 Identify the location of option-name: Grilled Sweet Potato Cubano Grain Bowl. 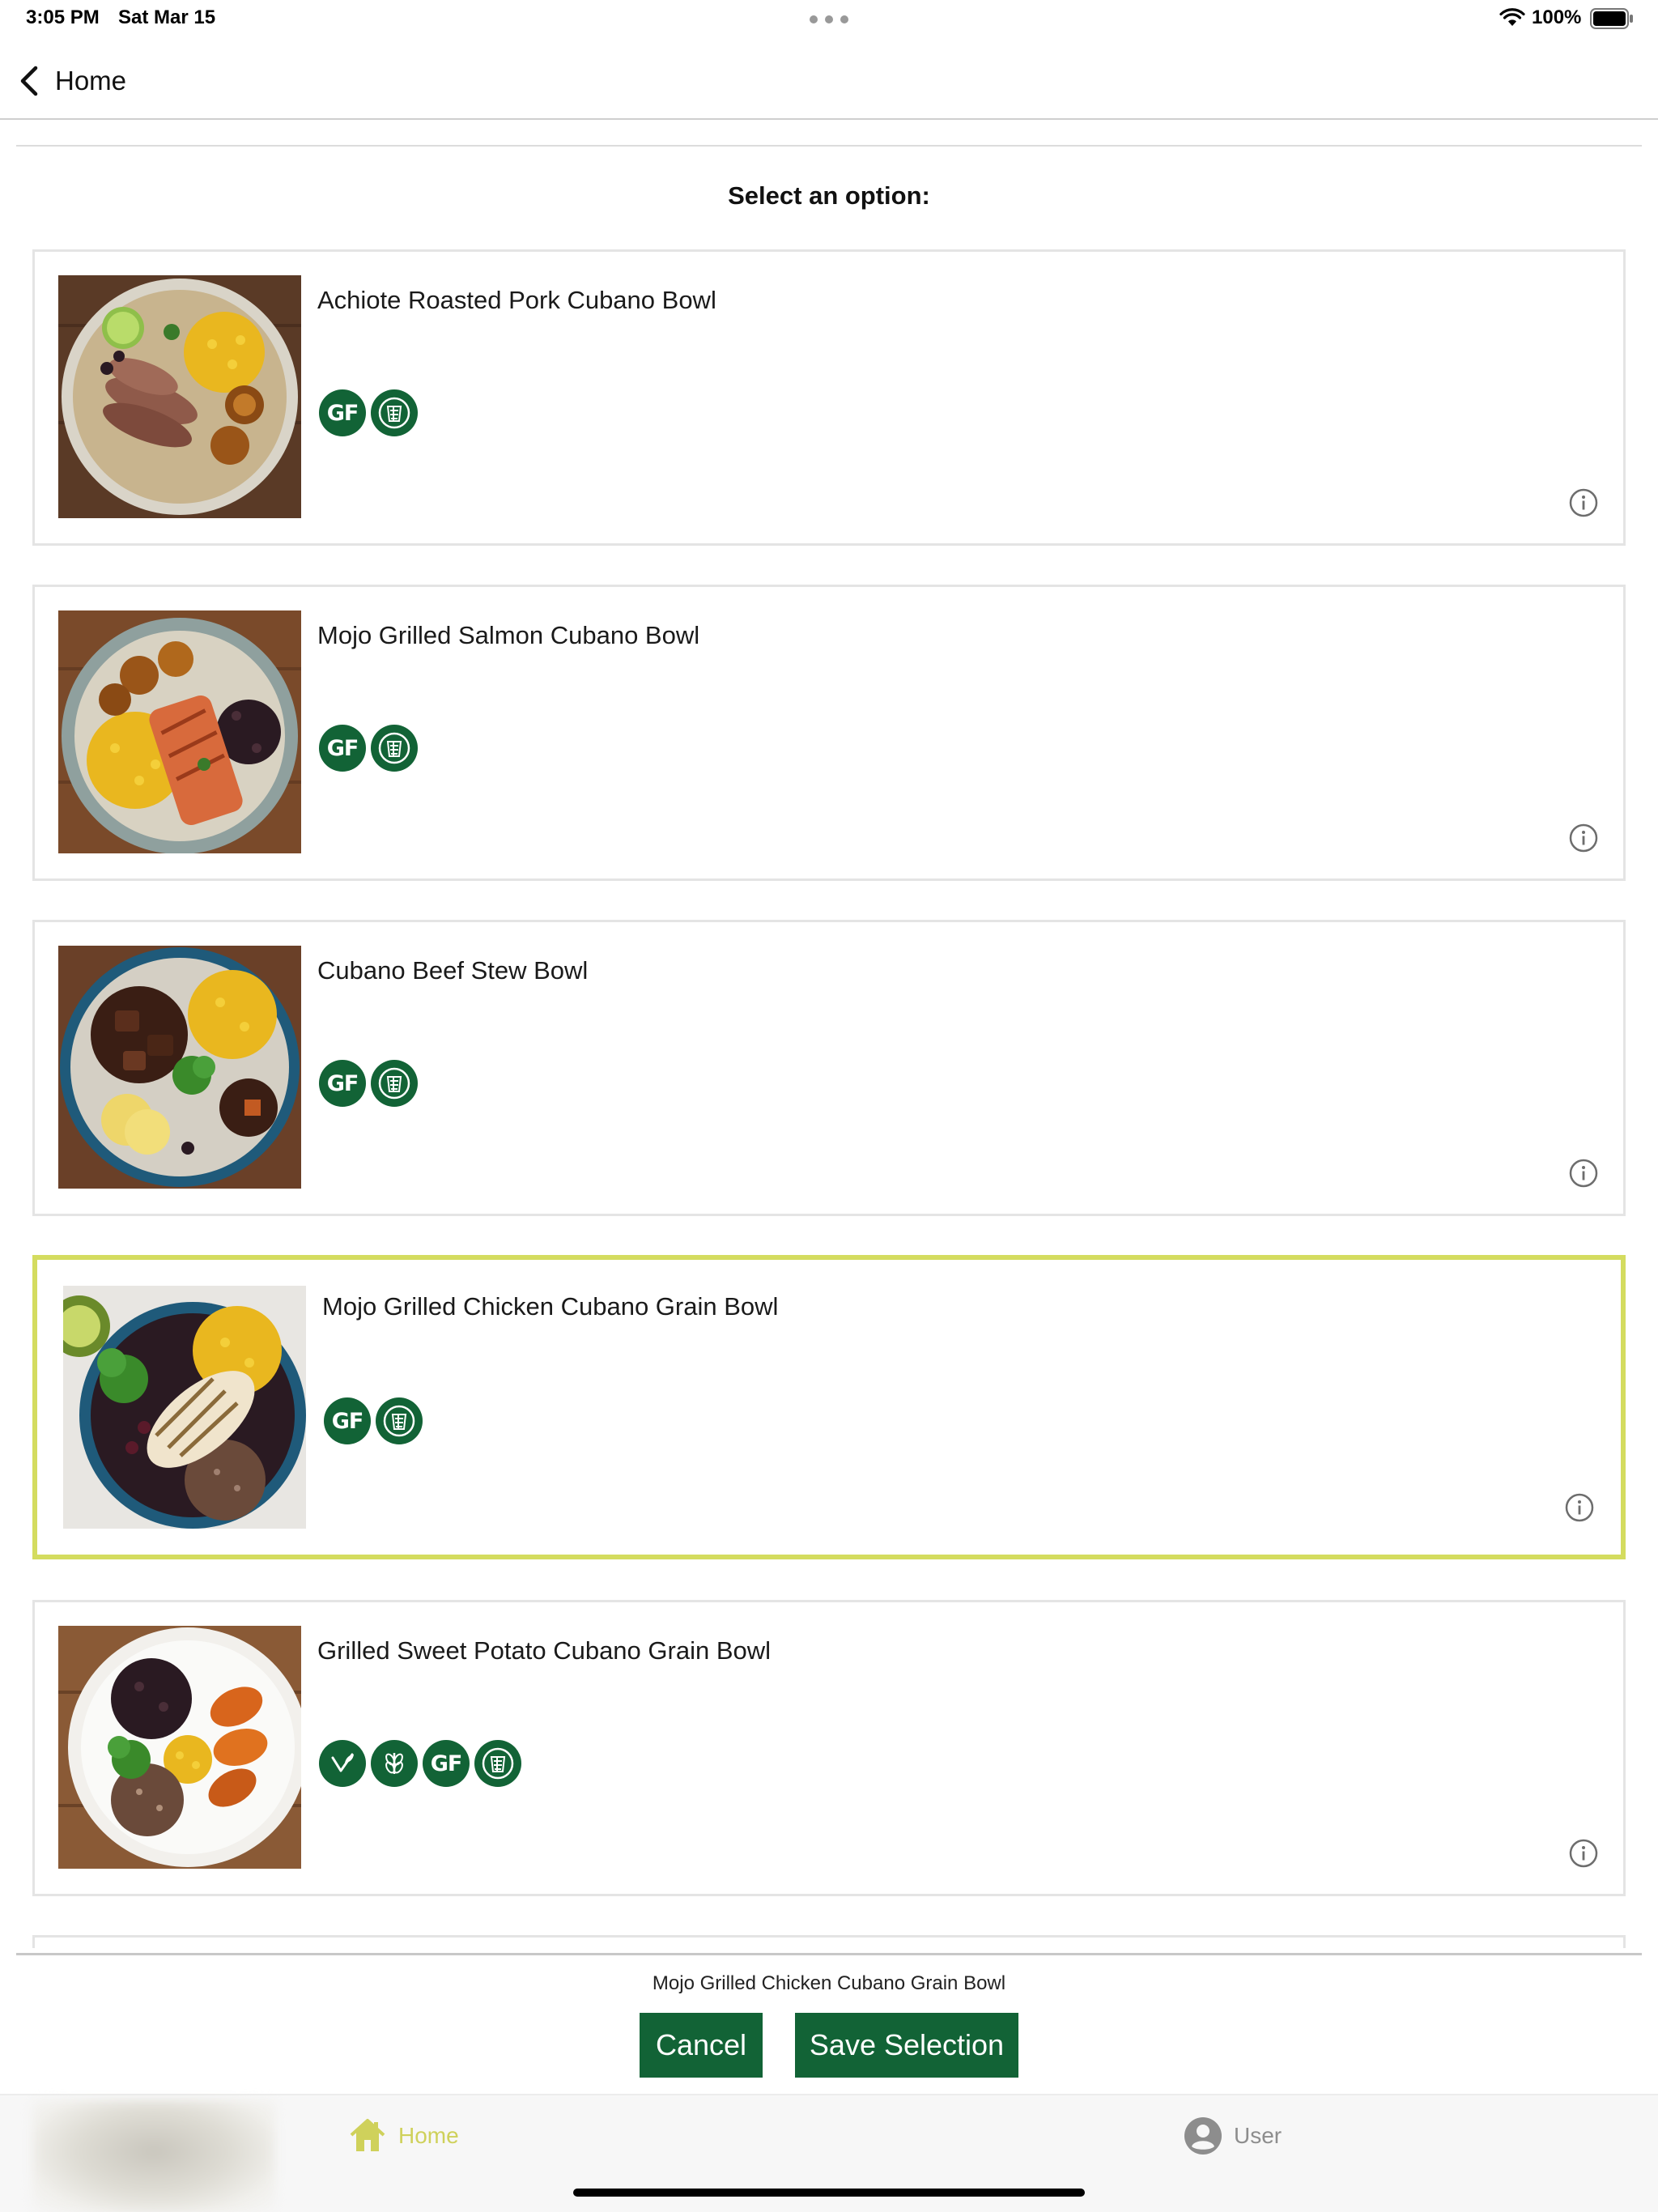
(544, 1650).